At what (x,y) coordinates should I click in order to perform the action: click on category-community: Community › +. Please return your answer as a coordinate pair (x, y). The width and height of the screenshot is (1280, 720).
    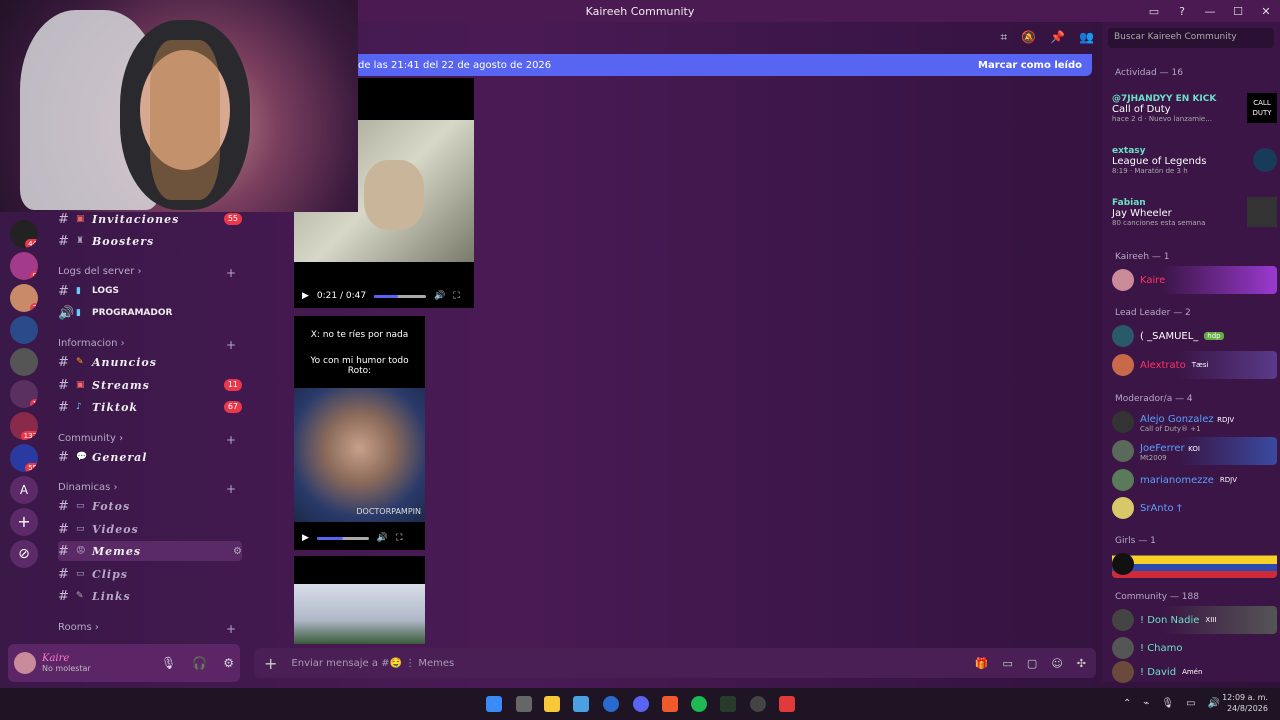
    Looking at the image, I should click on (147, 440).